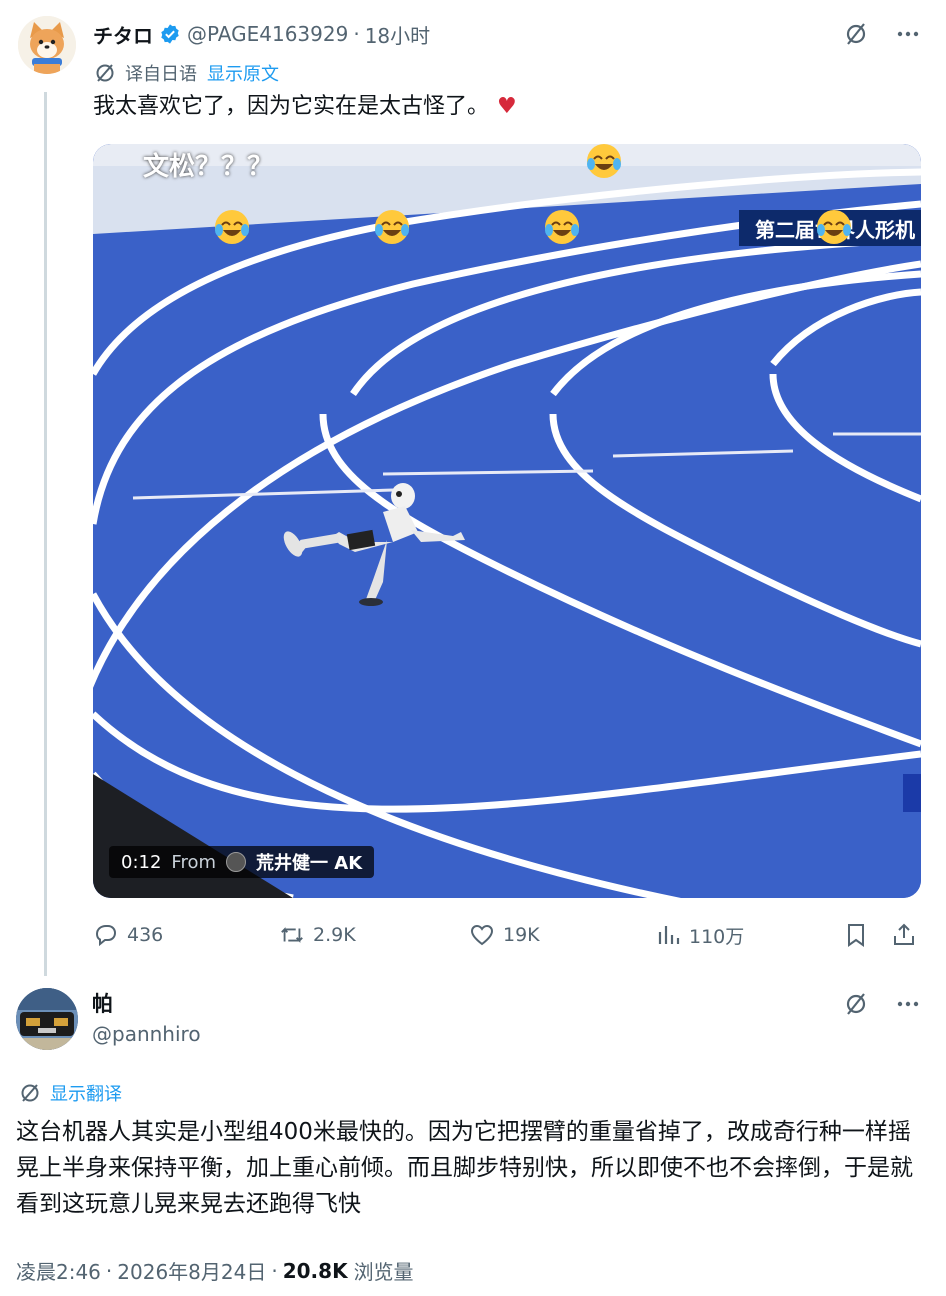 The width and height of the screenshot is (946, 1296). I want to click on shiba-dog-icon, so click(47, 45).